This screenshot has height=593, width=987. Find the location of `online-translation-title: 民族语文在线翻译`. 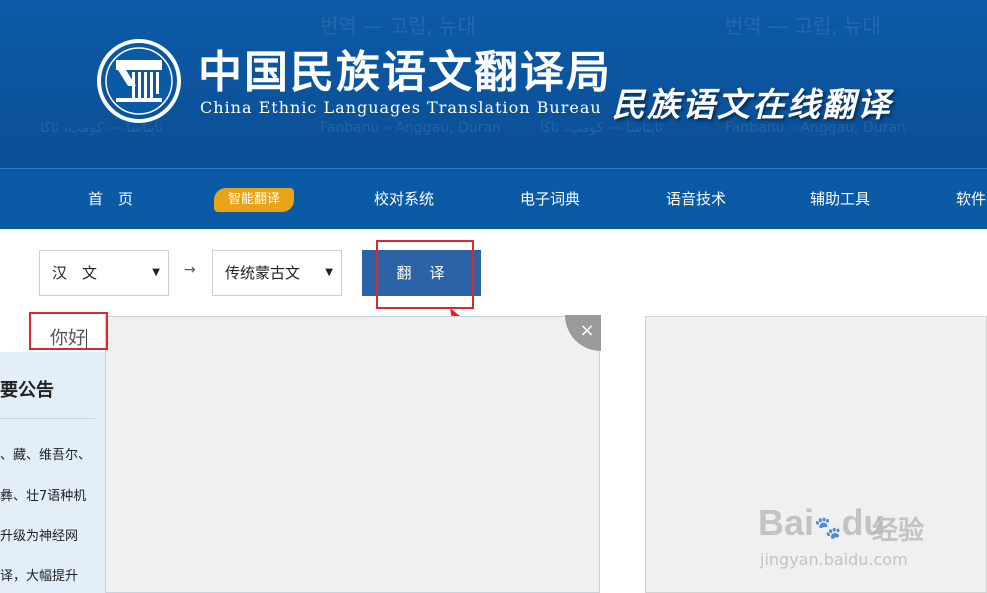

online-translation-title: 民族语文在线翻译 is located at coordinates (752, 104).